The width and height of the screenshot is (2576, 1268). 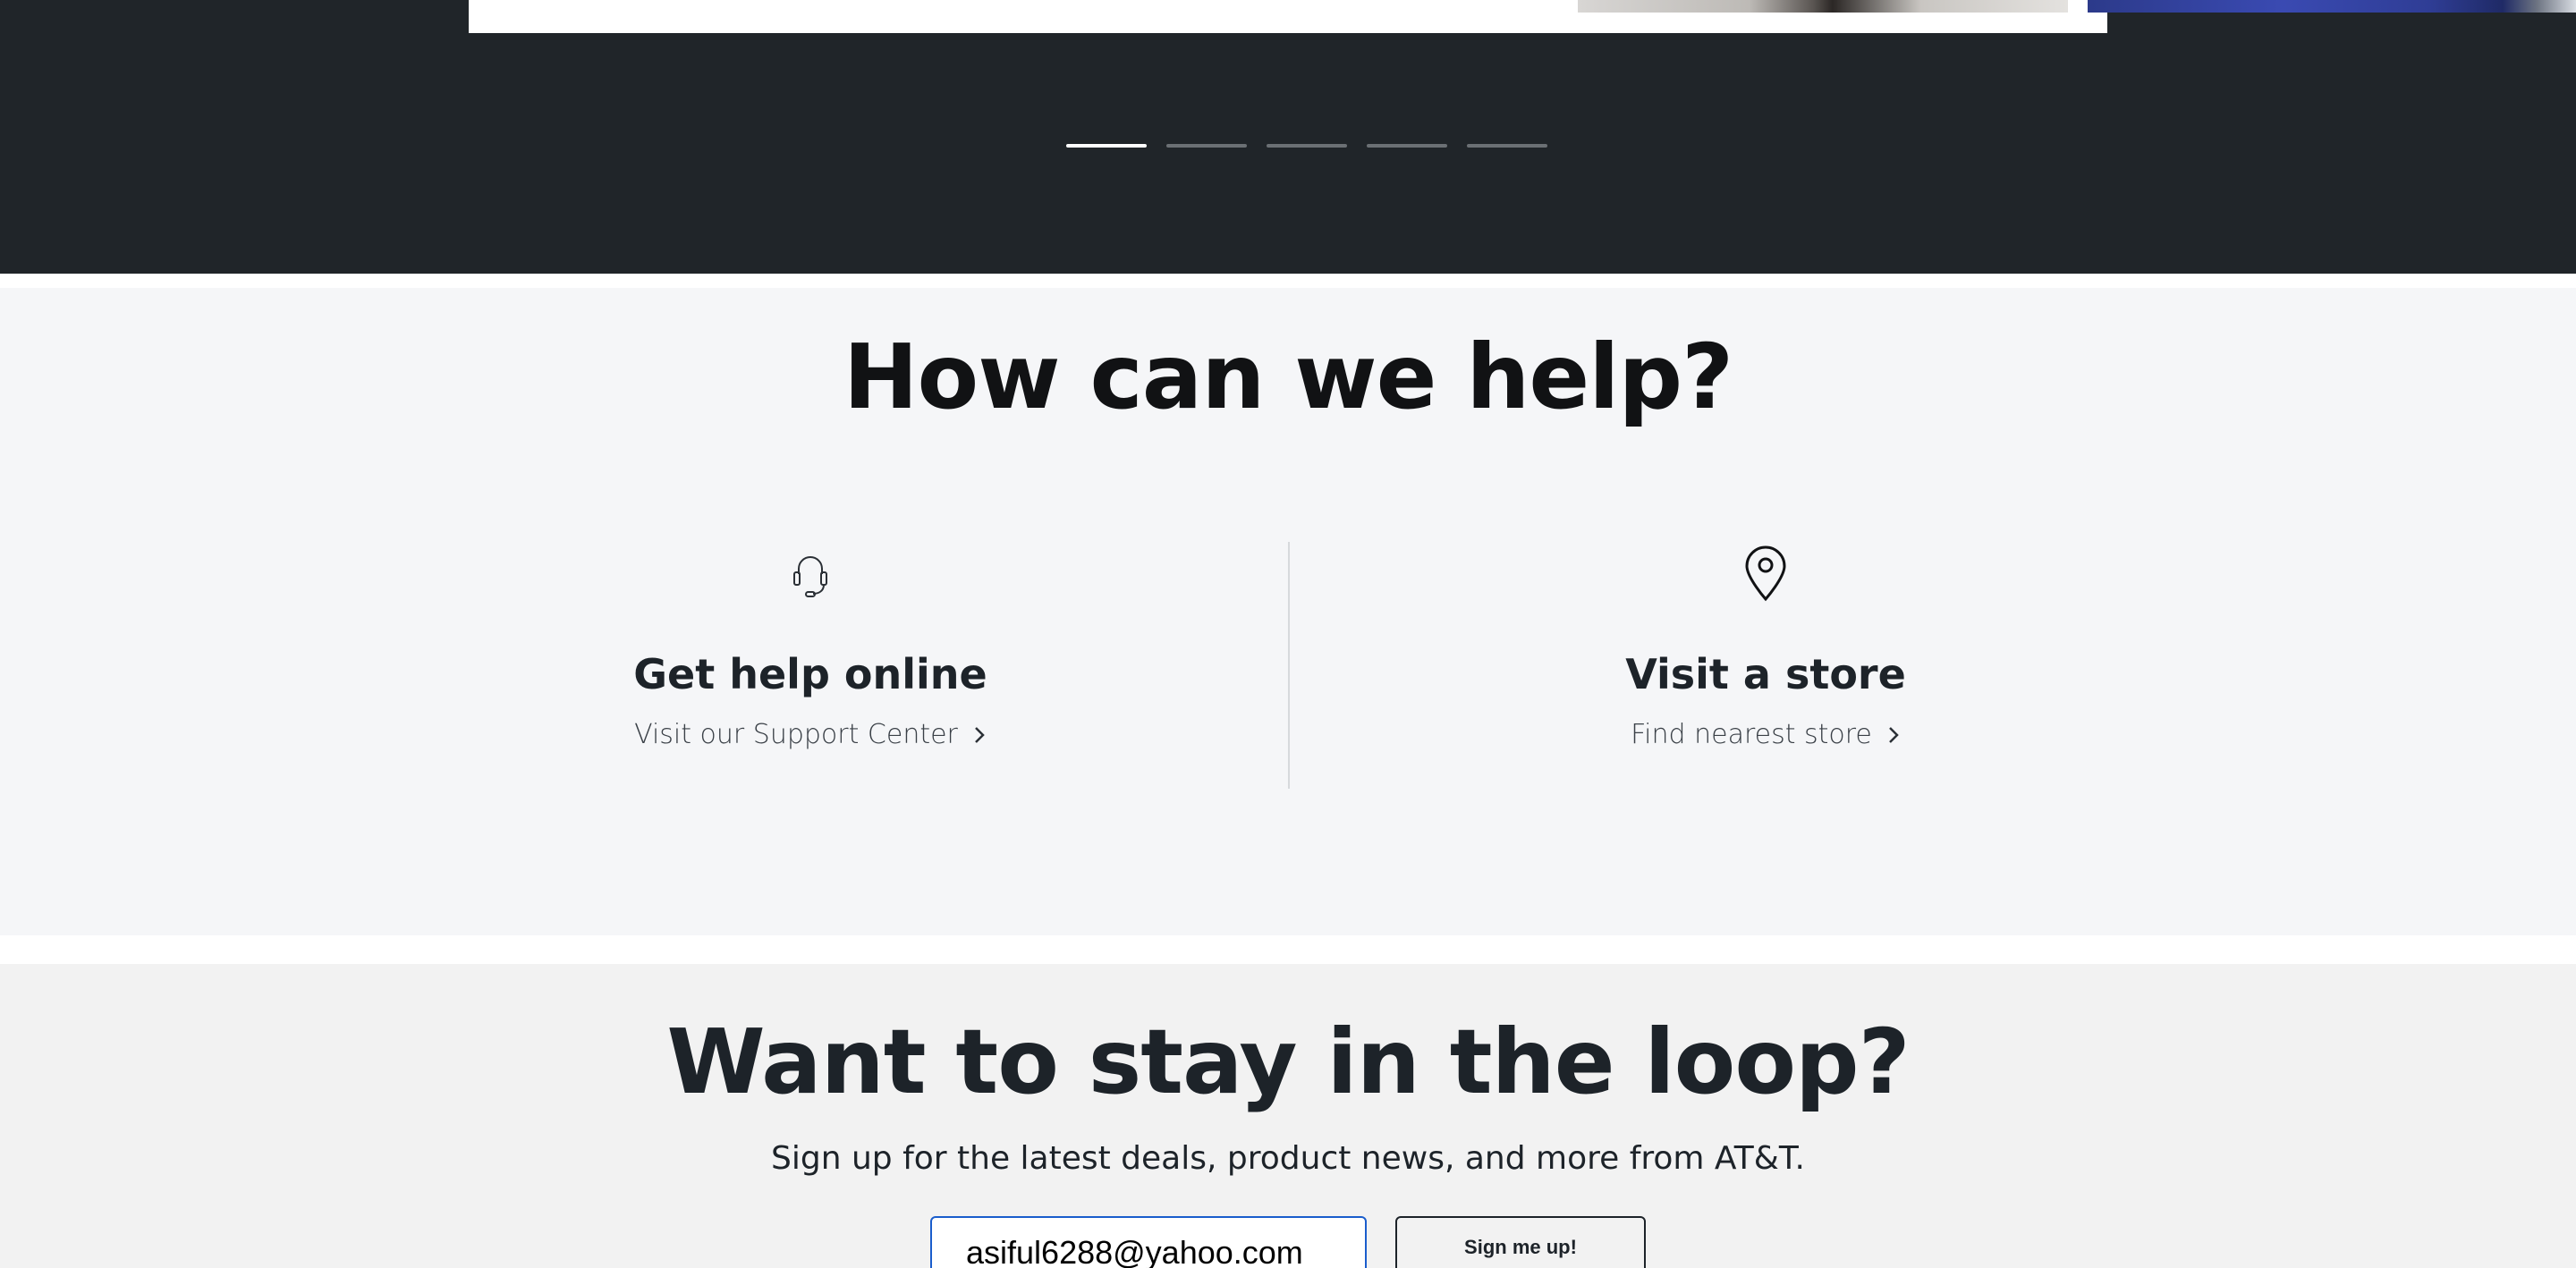 What do you see at coordinates (1148, 1242) in the screenshot?
I see `email-field` at bounding box center [1148, 1242].